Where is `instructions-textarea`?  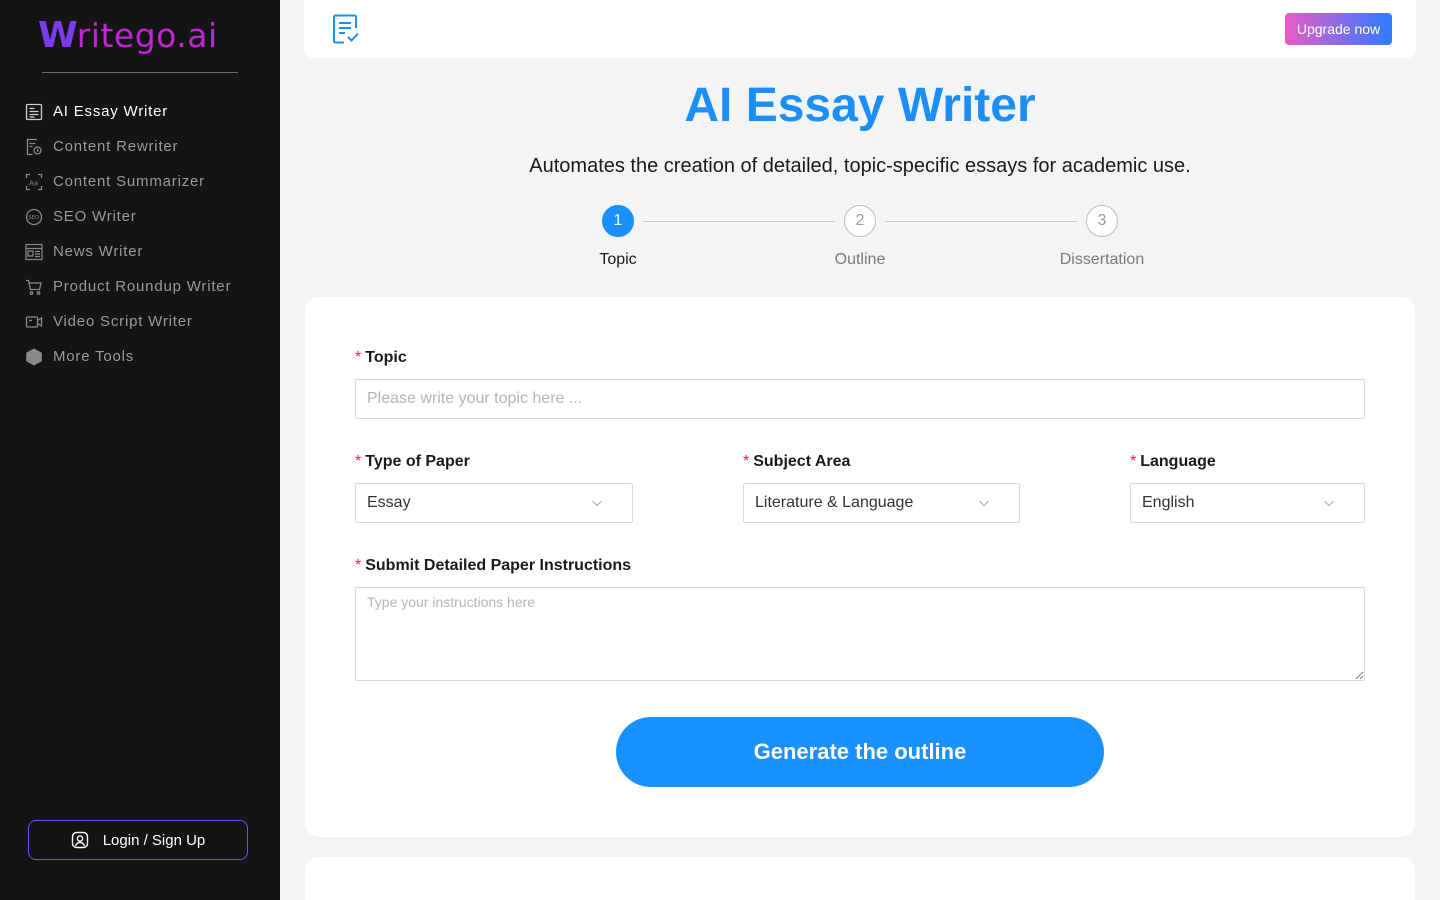 instructions-textarea is located at coordinates (860, 634).